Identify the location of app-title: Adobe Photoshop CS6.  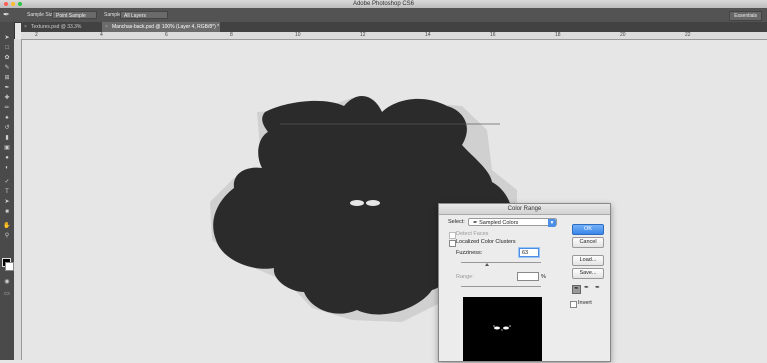
(383, 4).